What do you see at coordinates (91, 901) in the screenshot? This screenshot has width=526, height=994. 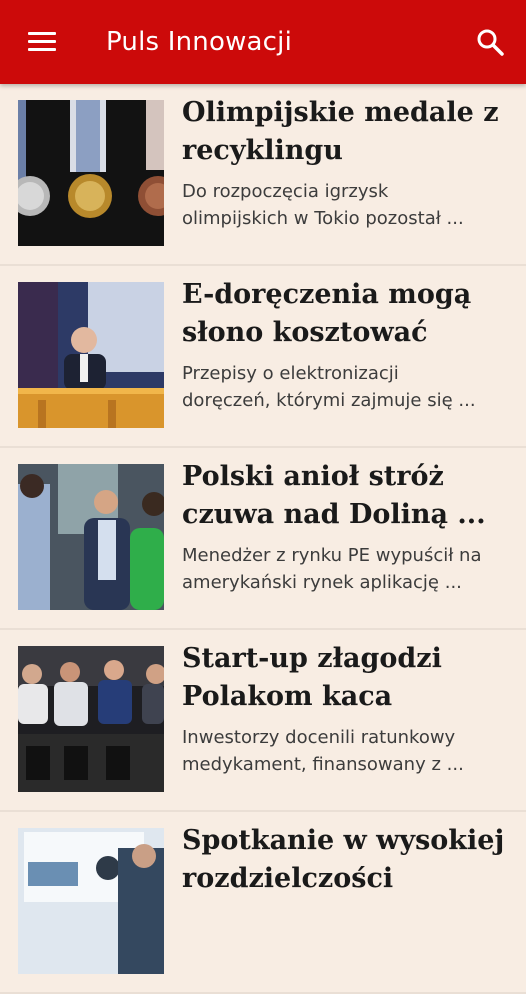 I see `display-screen-photo` at bounding box center [91, 901].